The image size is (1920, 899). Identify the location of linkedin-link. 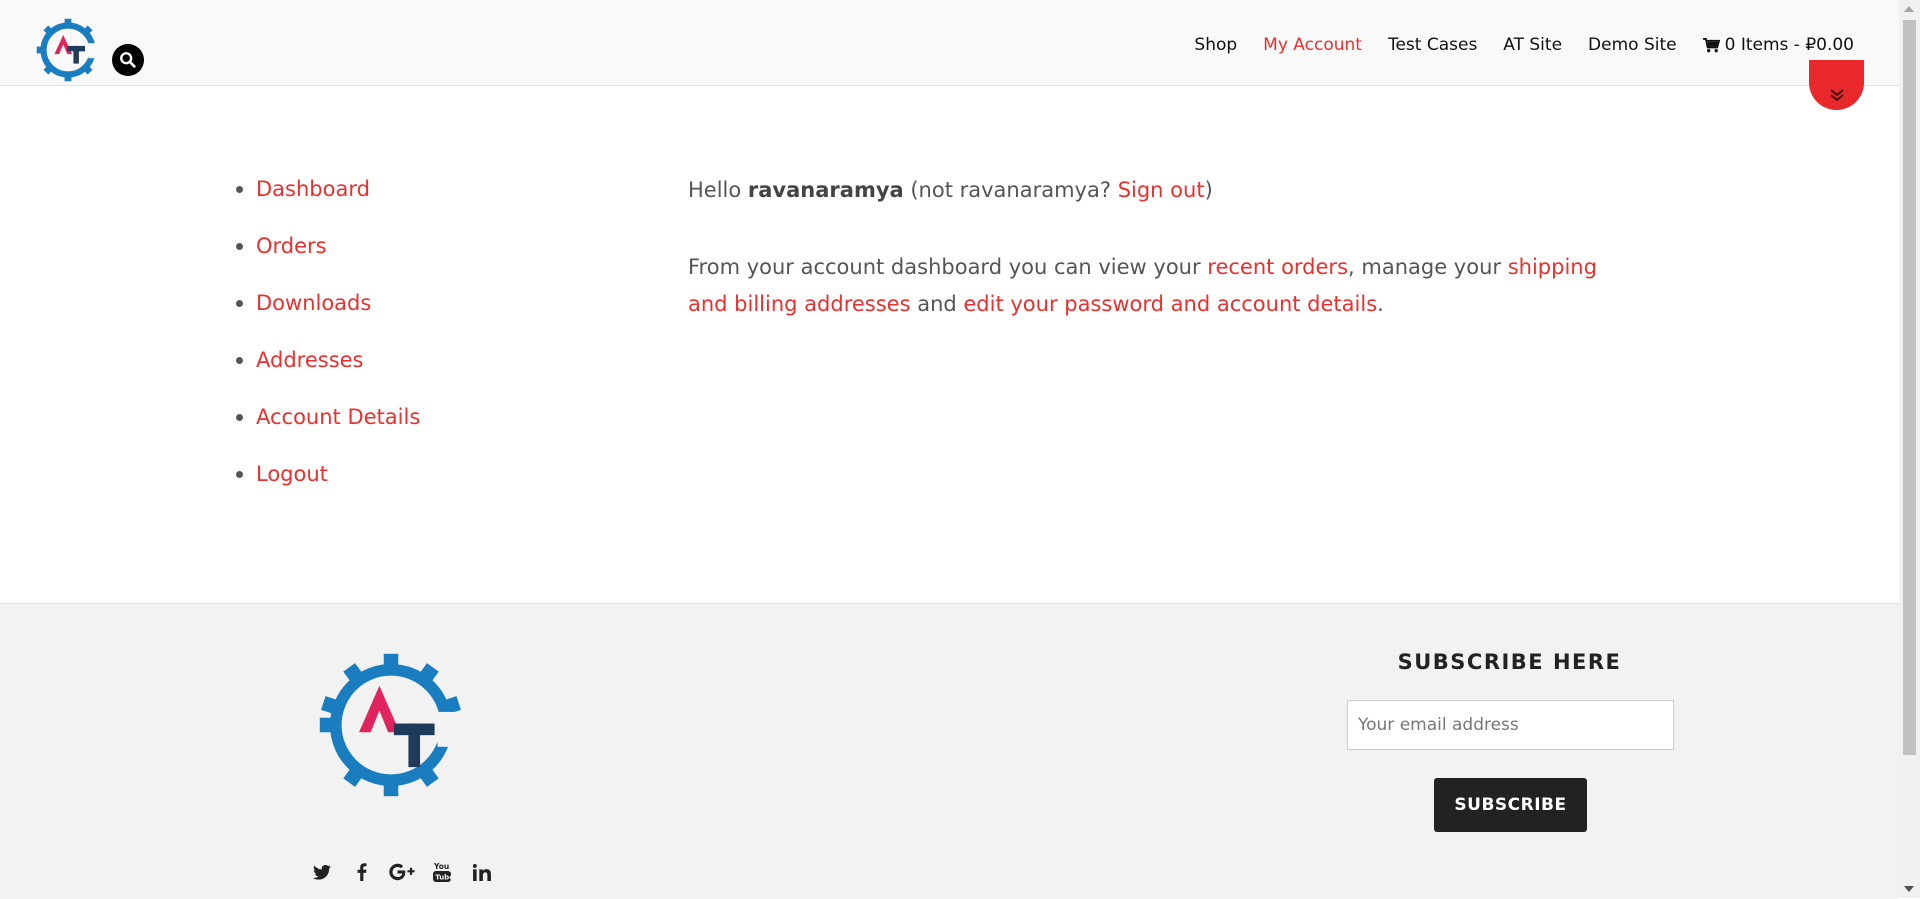
(482, 872).